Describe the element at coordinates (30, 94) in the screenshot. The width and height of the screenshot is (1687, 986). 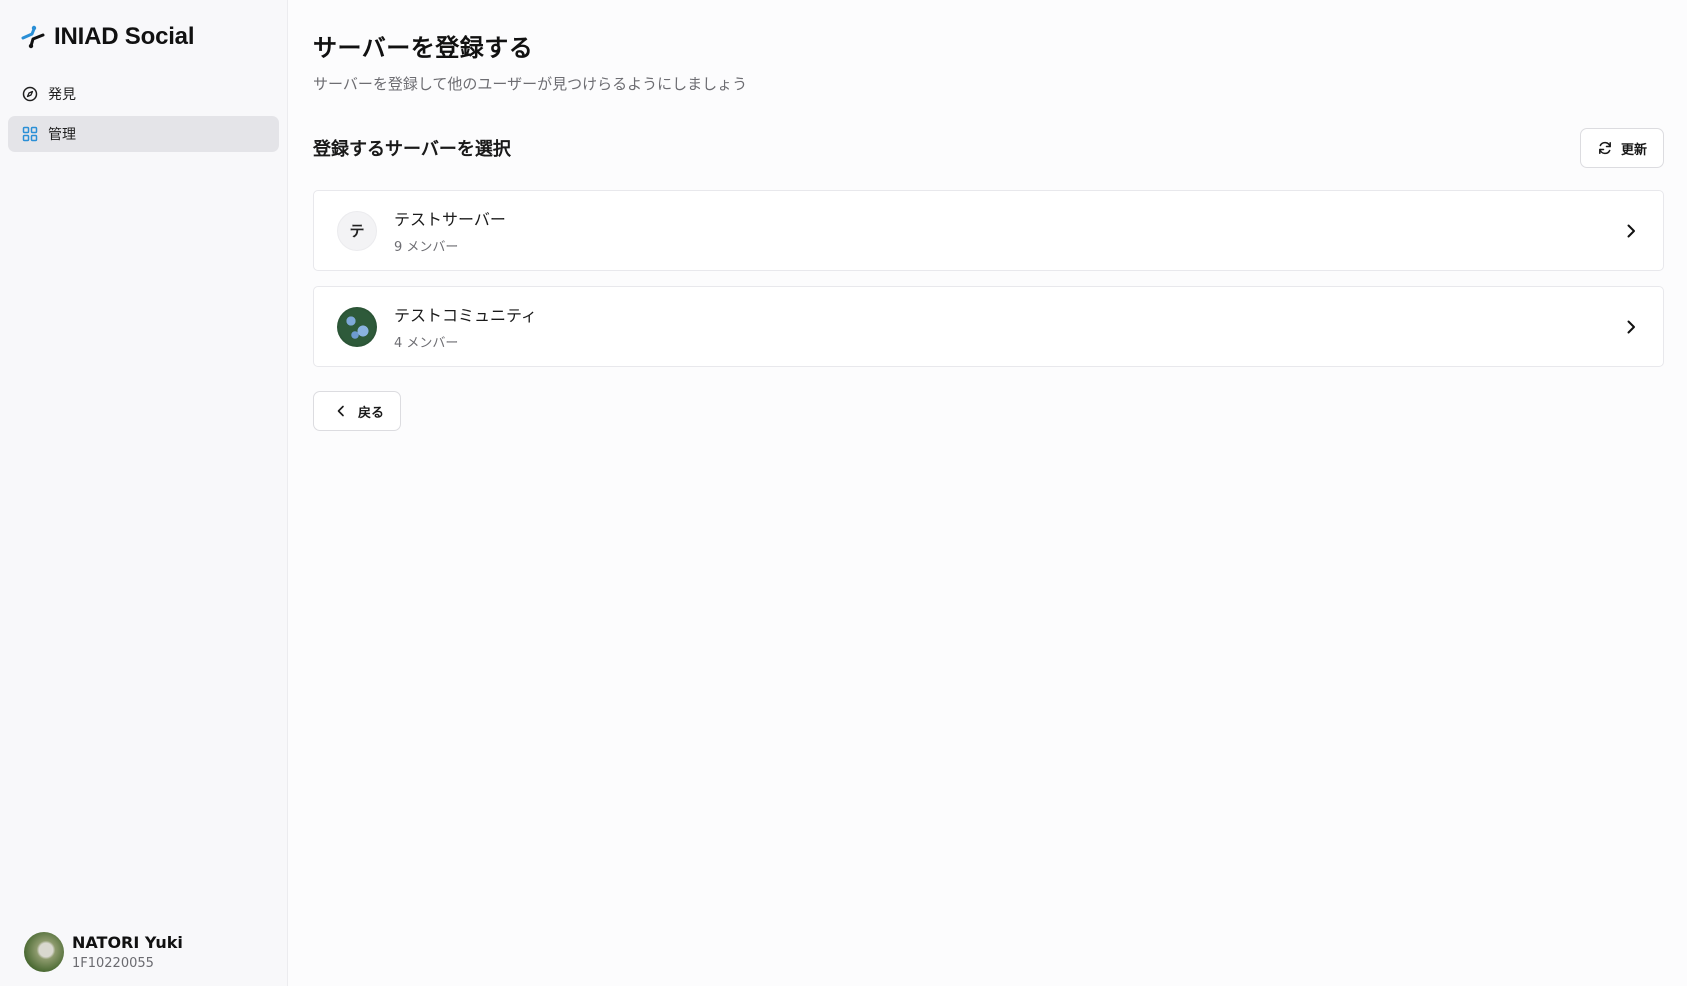
I see `compass-icon` at that location.